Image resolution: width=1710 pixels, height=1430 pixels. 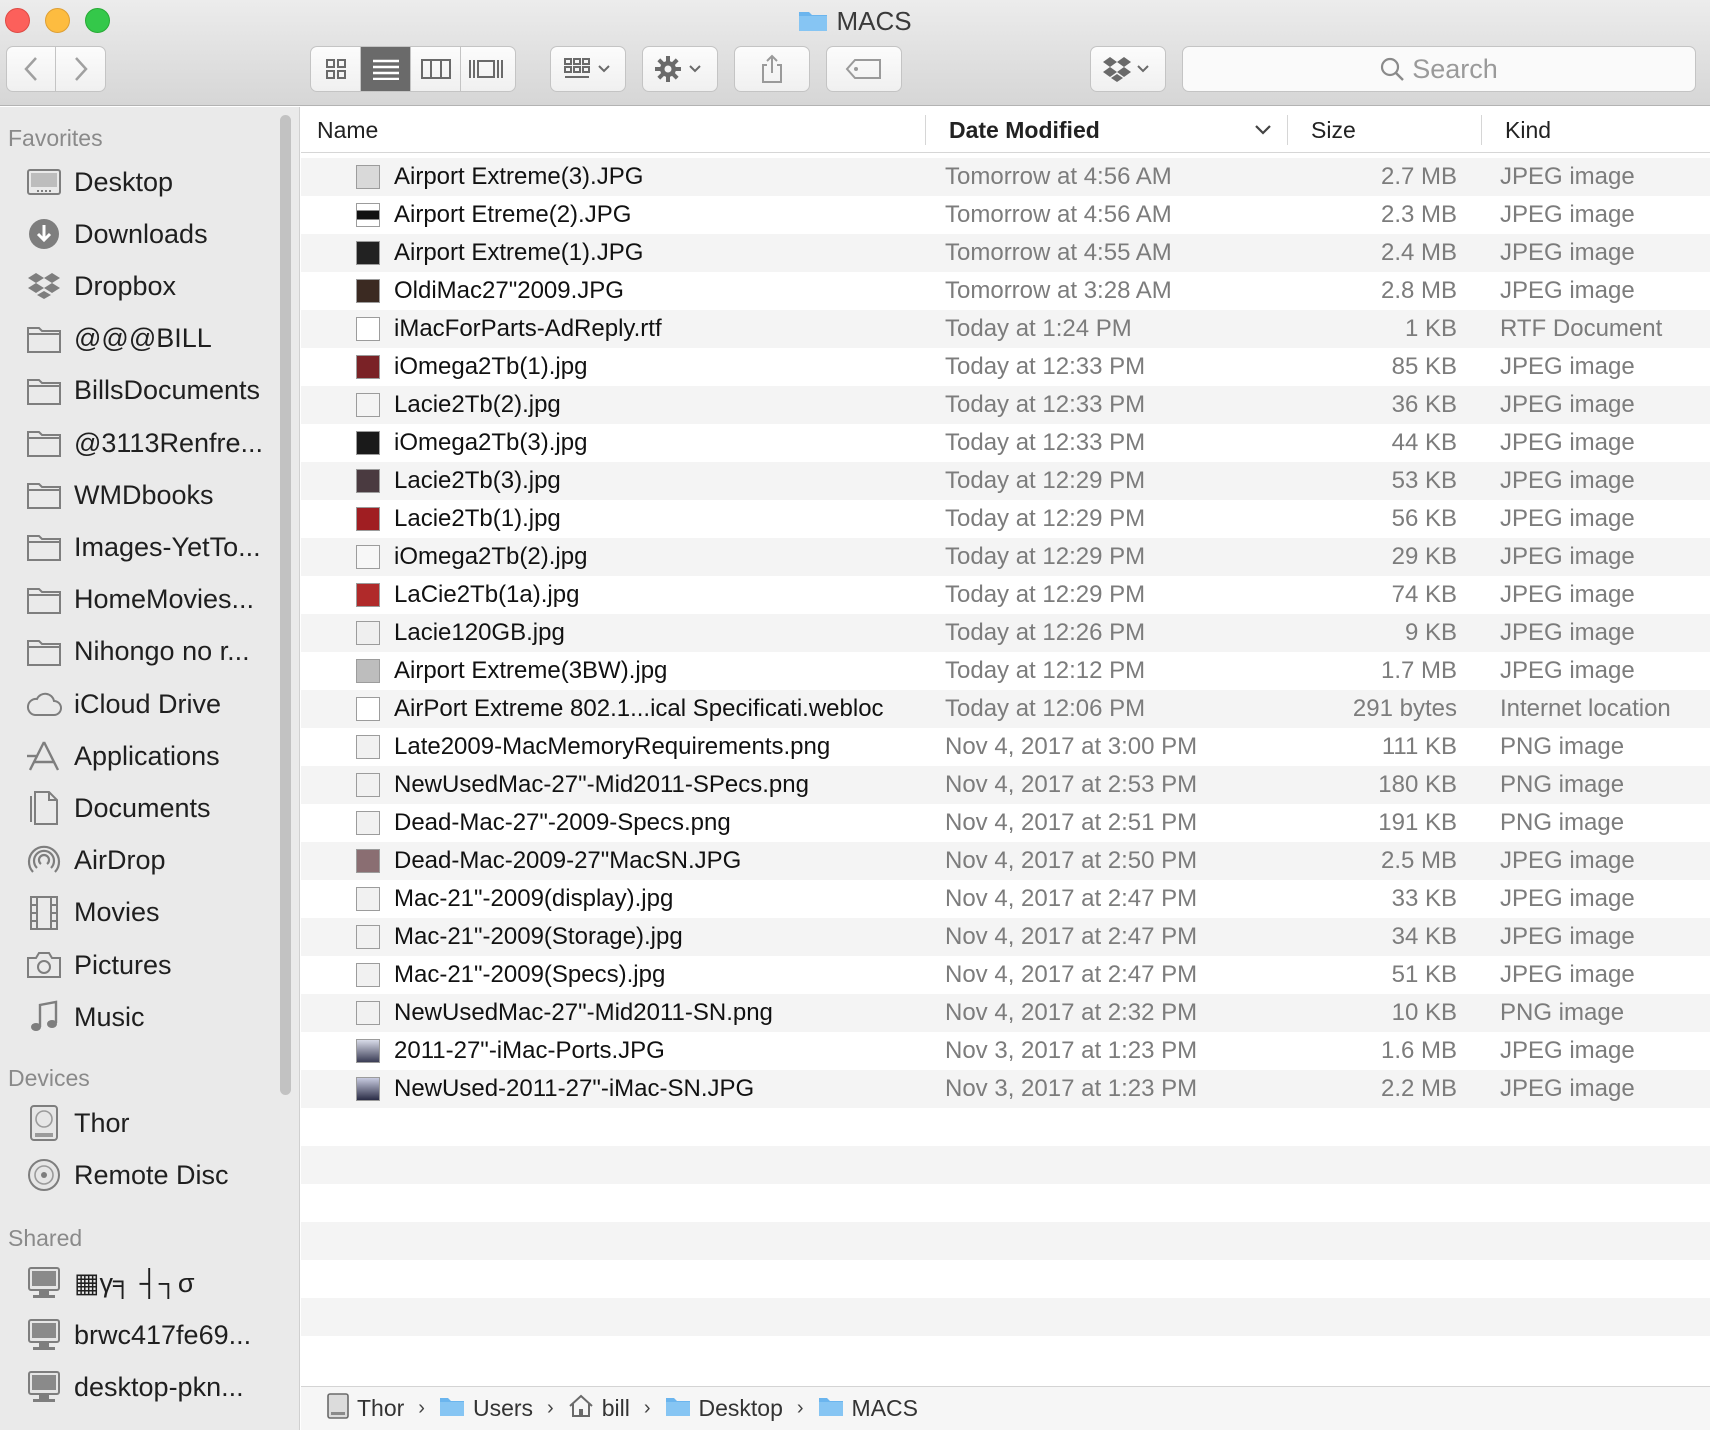 What do you see at coordinates (32, 69) in the screenshot?
I see `back-button` at bounding box center [32, 69].